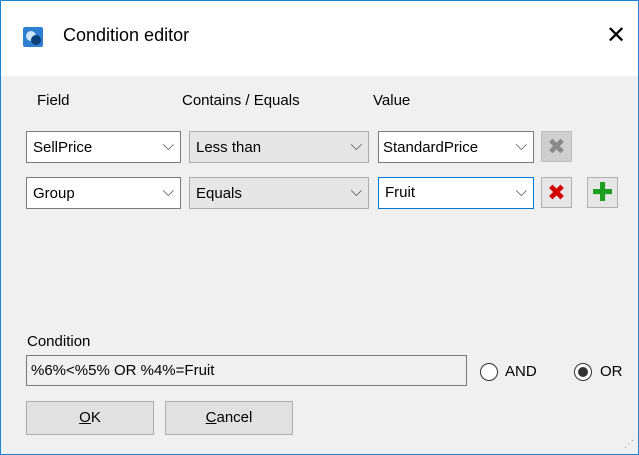  What do you see at coordinates (392, 100) in the screenshot?
I see `value-column-label: Value` at bounding box center [392, 100].